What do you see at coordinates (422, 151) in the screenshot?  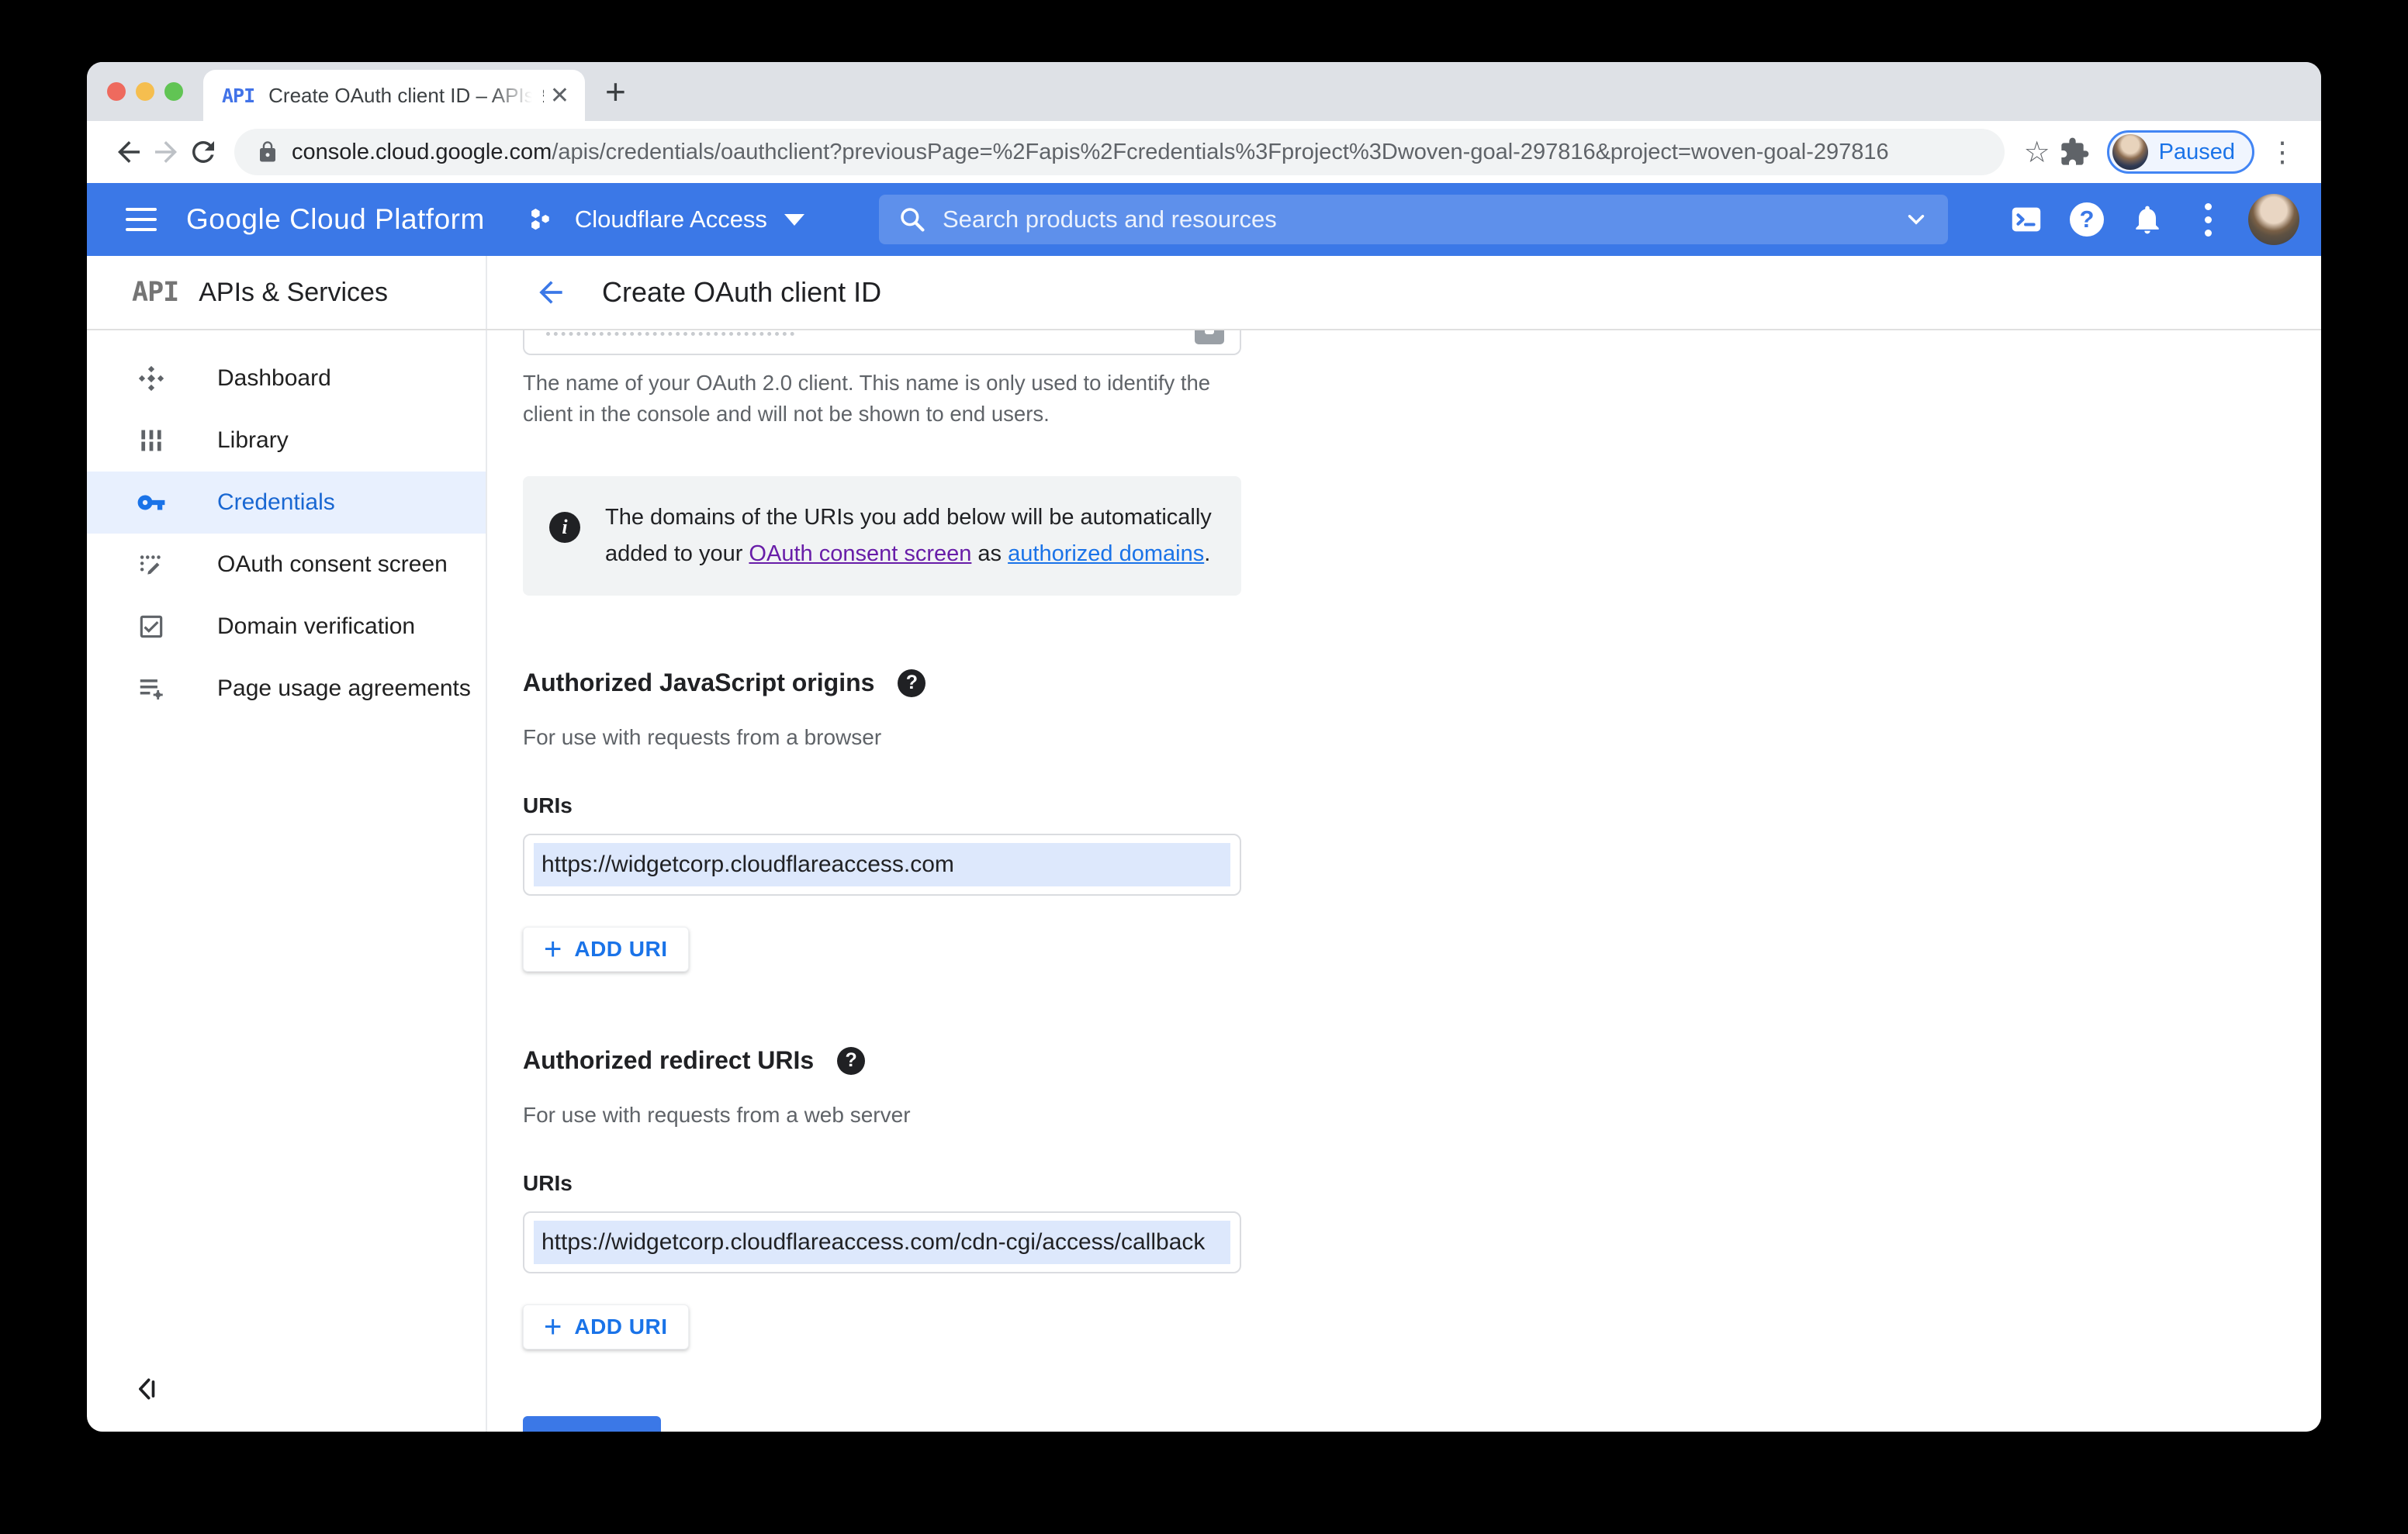 I see `url-host: console.cloud.google.com` at bounding box center [422, 151].